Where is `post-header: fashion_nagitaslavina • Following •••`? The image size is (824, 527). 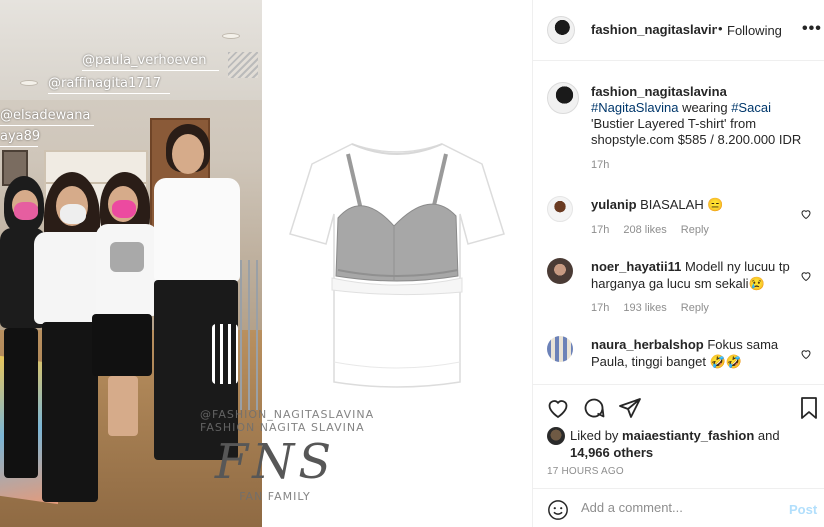
post-header: fashion_nagitaslavina • Following ••• is located at coordinates (678, 30).